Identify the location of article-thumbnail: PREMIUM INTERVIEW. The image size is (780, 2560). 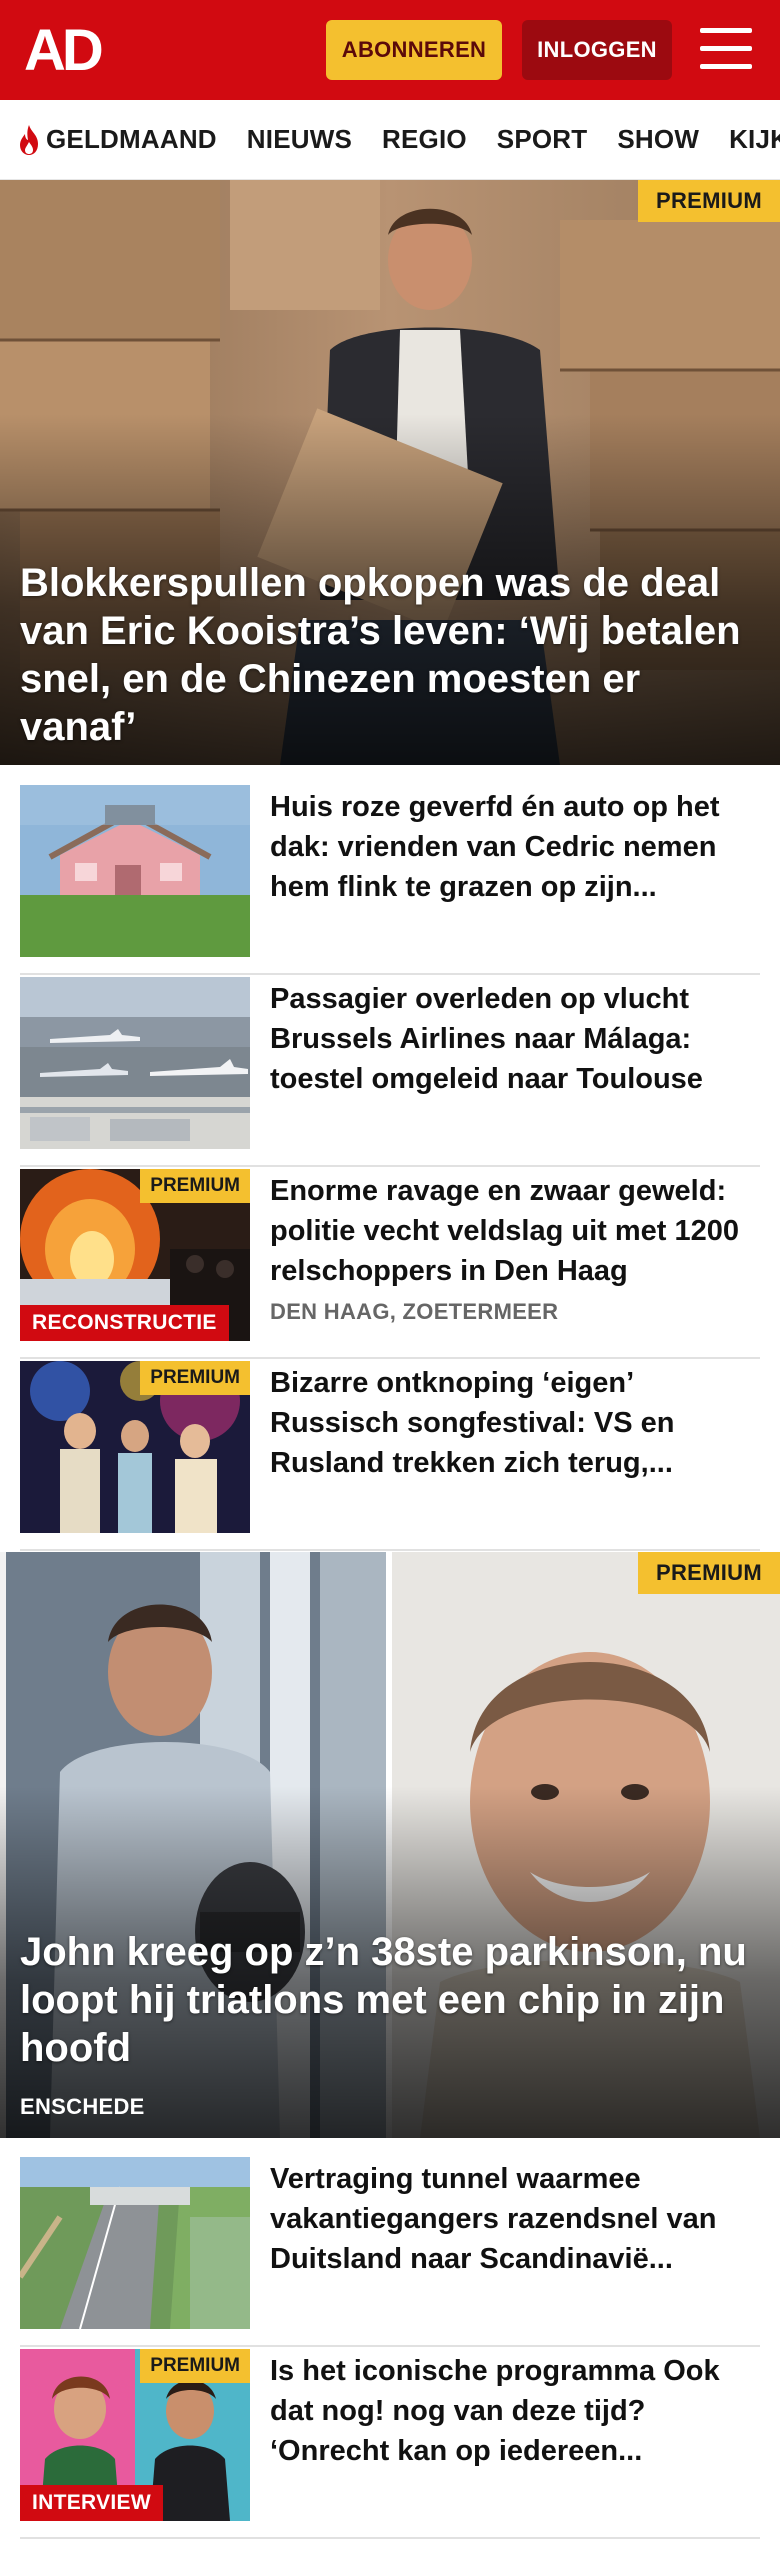
(135, 2435).